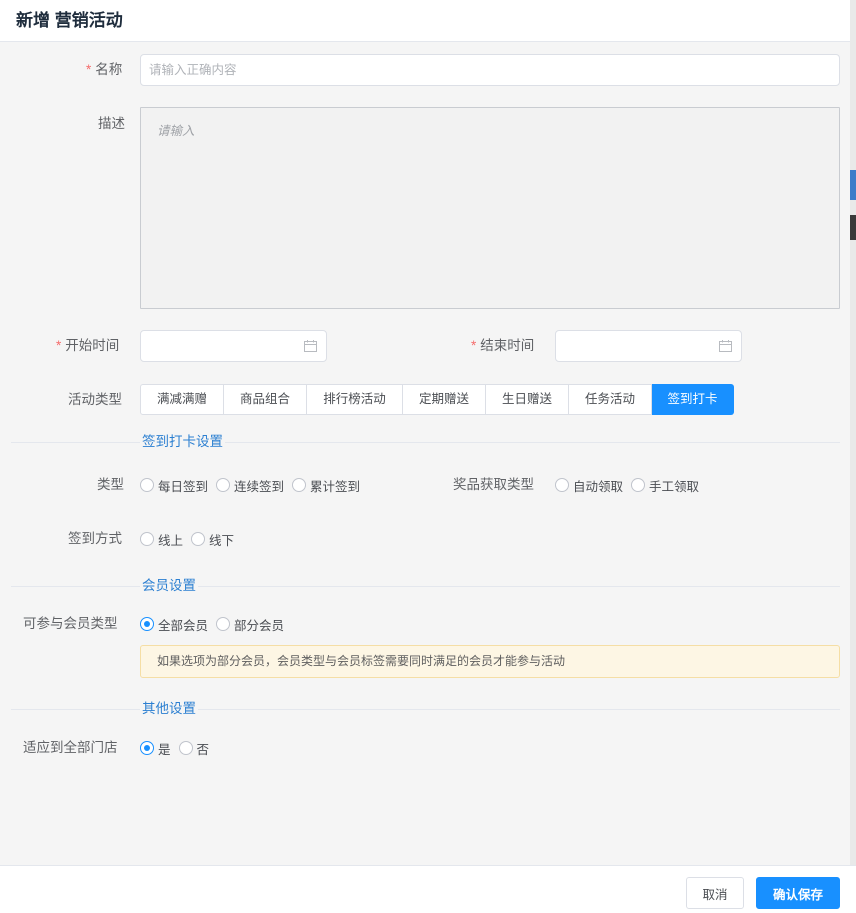  I want to click on activity-type-option: 排行榜活动, so click(355, 399).